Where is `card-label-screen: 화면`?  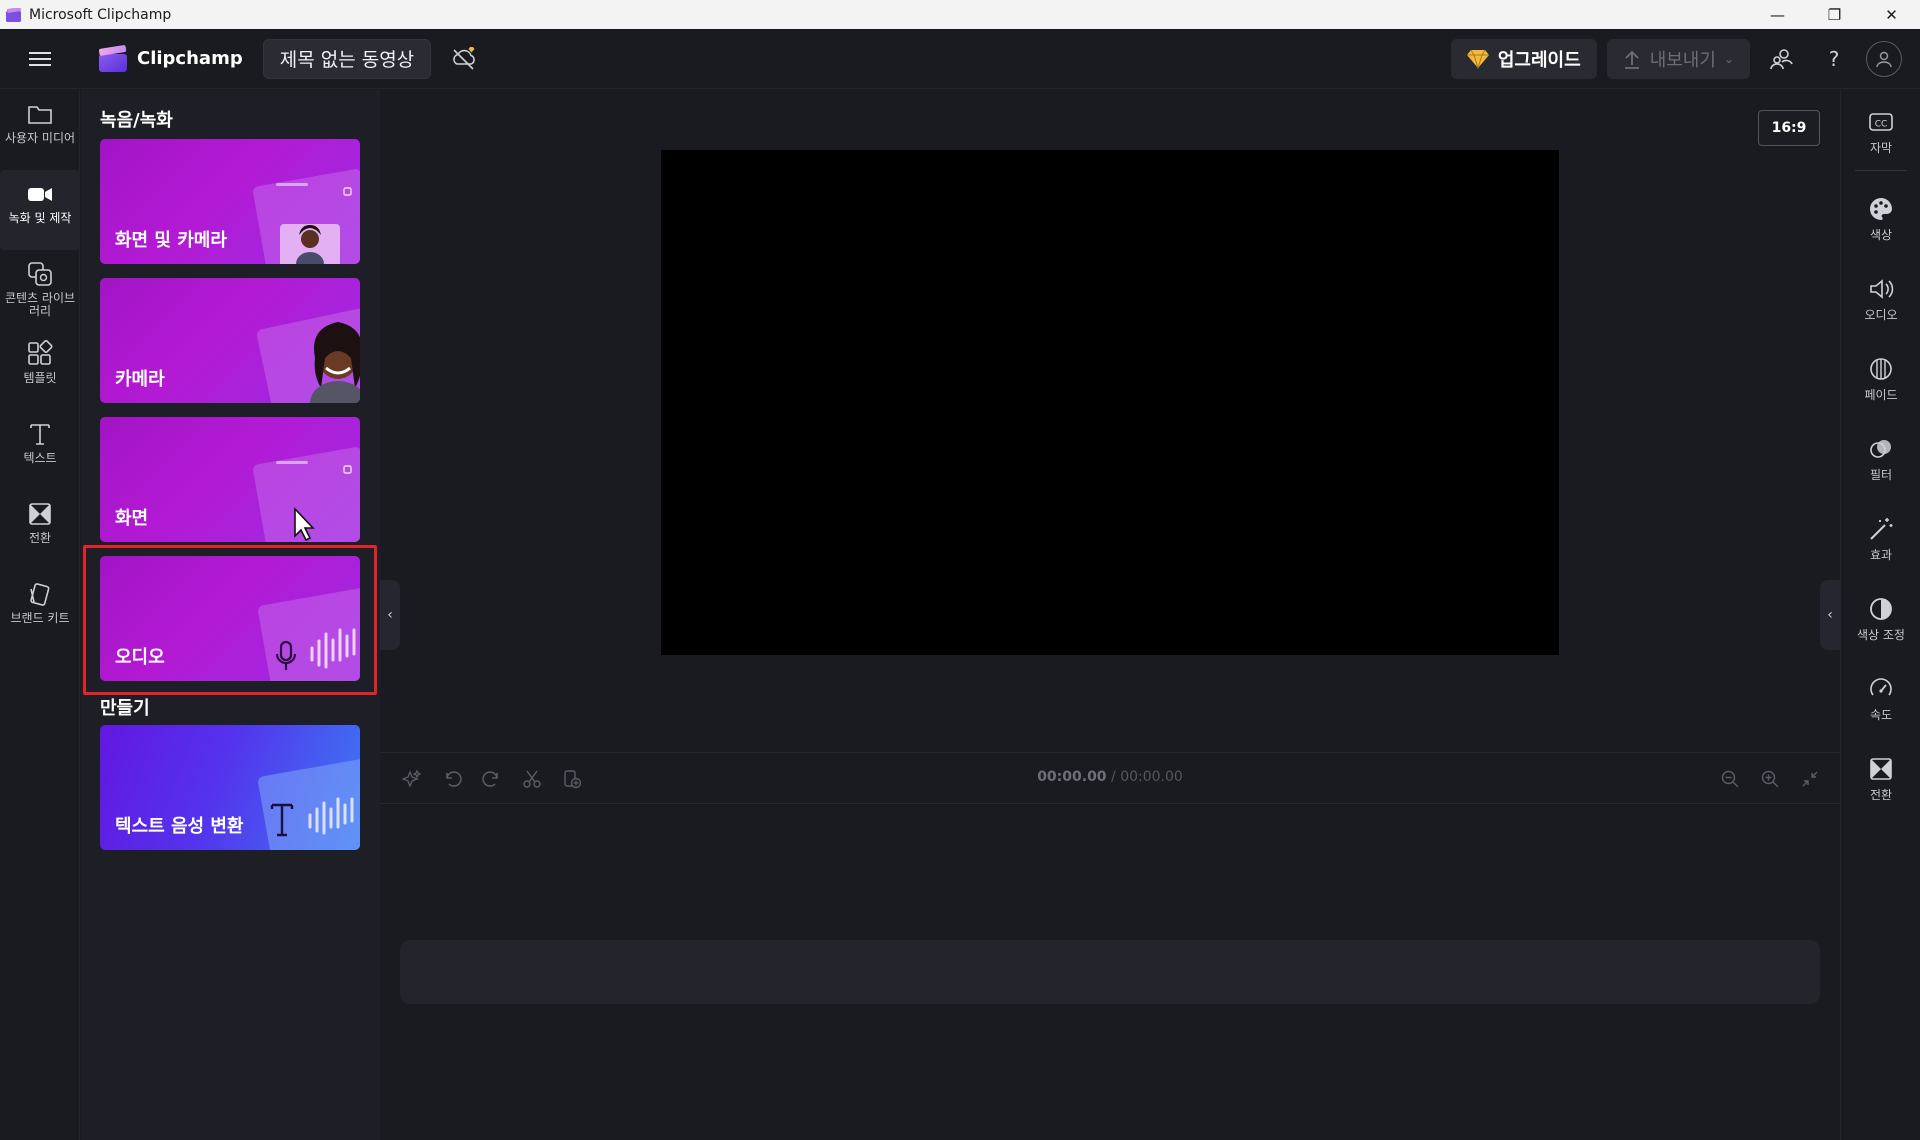 card-label-screen: 화면 is located at coordinates (132, 518).